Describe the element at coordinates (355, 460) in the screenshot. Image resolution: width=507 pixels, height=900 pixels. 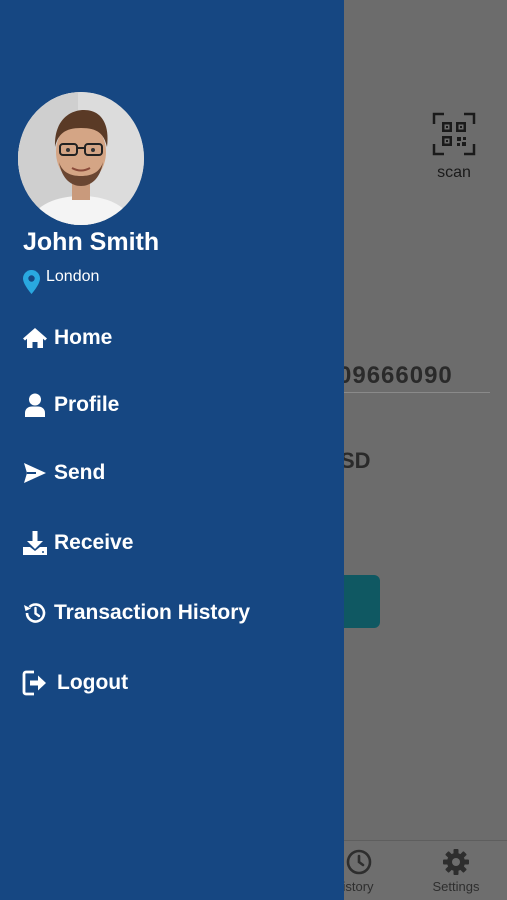
I see `currency-label: SD` at that location.